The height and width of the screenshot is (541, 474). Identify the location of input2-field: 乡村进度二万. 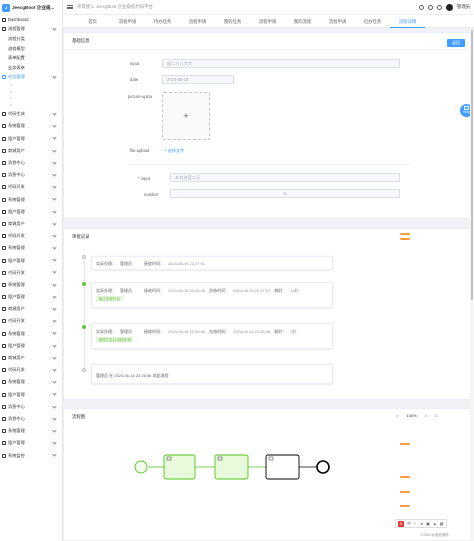
(285, 177).